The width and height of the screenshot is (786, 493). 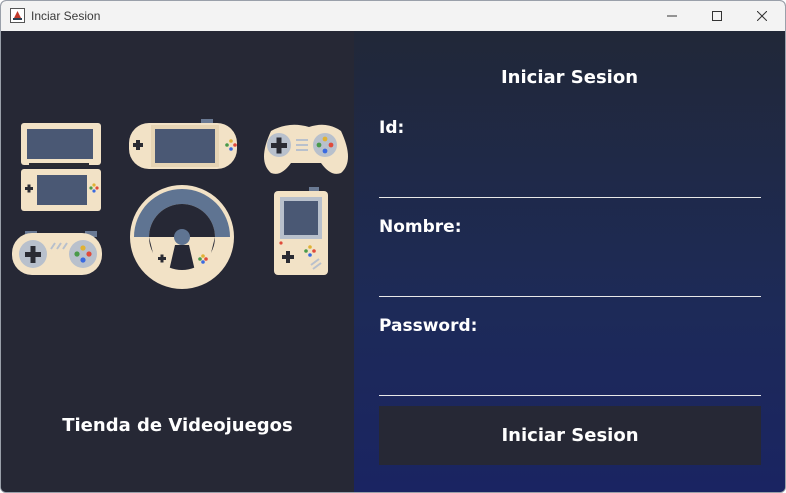 What do you see at coordinates (17, 15) in the screenshot?
I see `java-app-icon` at bounding box center [17, 15].